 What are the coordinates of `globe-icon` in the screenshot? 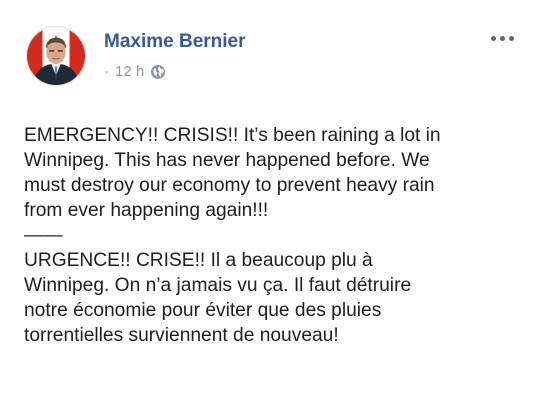 It's located at (158, 72).